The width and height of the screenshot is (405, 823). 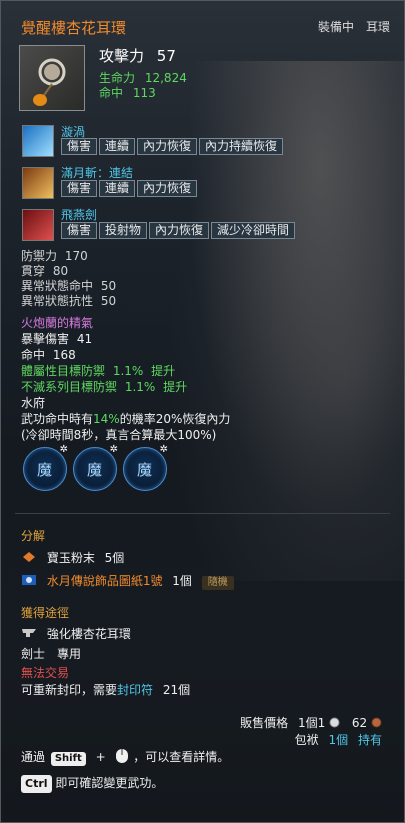 I want to click on price-silver: 62, so click(x=359, y=723).